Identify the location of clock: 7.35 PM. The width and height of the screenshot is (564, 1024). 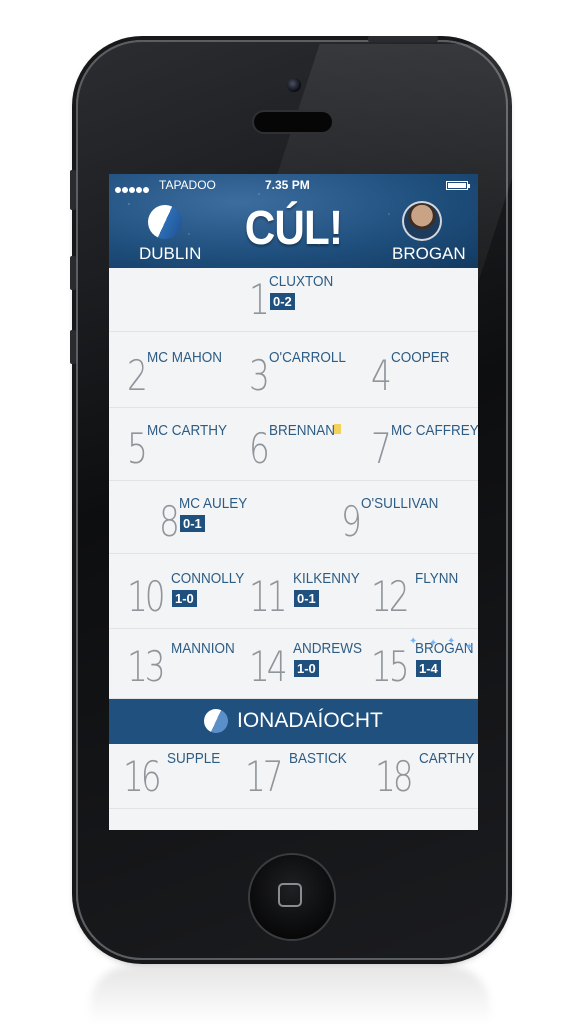
(287, 185).